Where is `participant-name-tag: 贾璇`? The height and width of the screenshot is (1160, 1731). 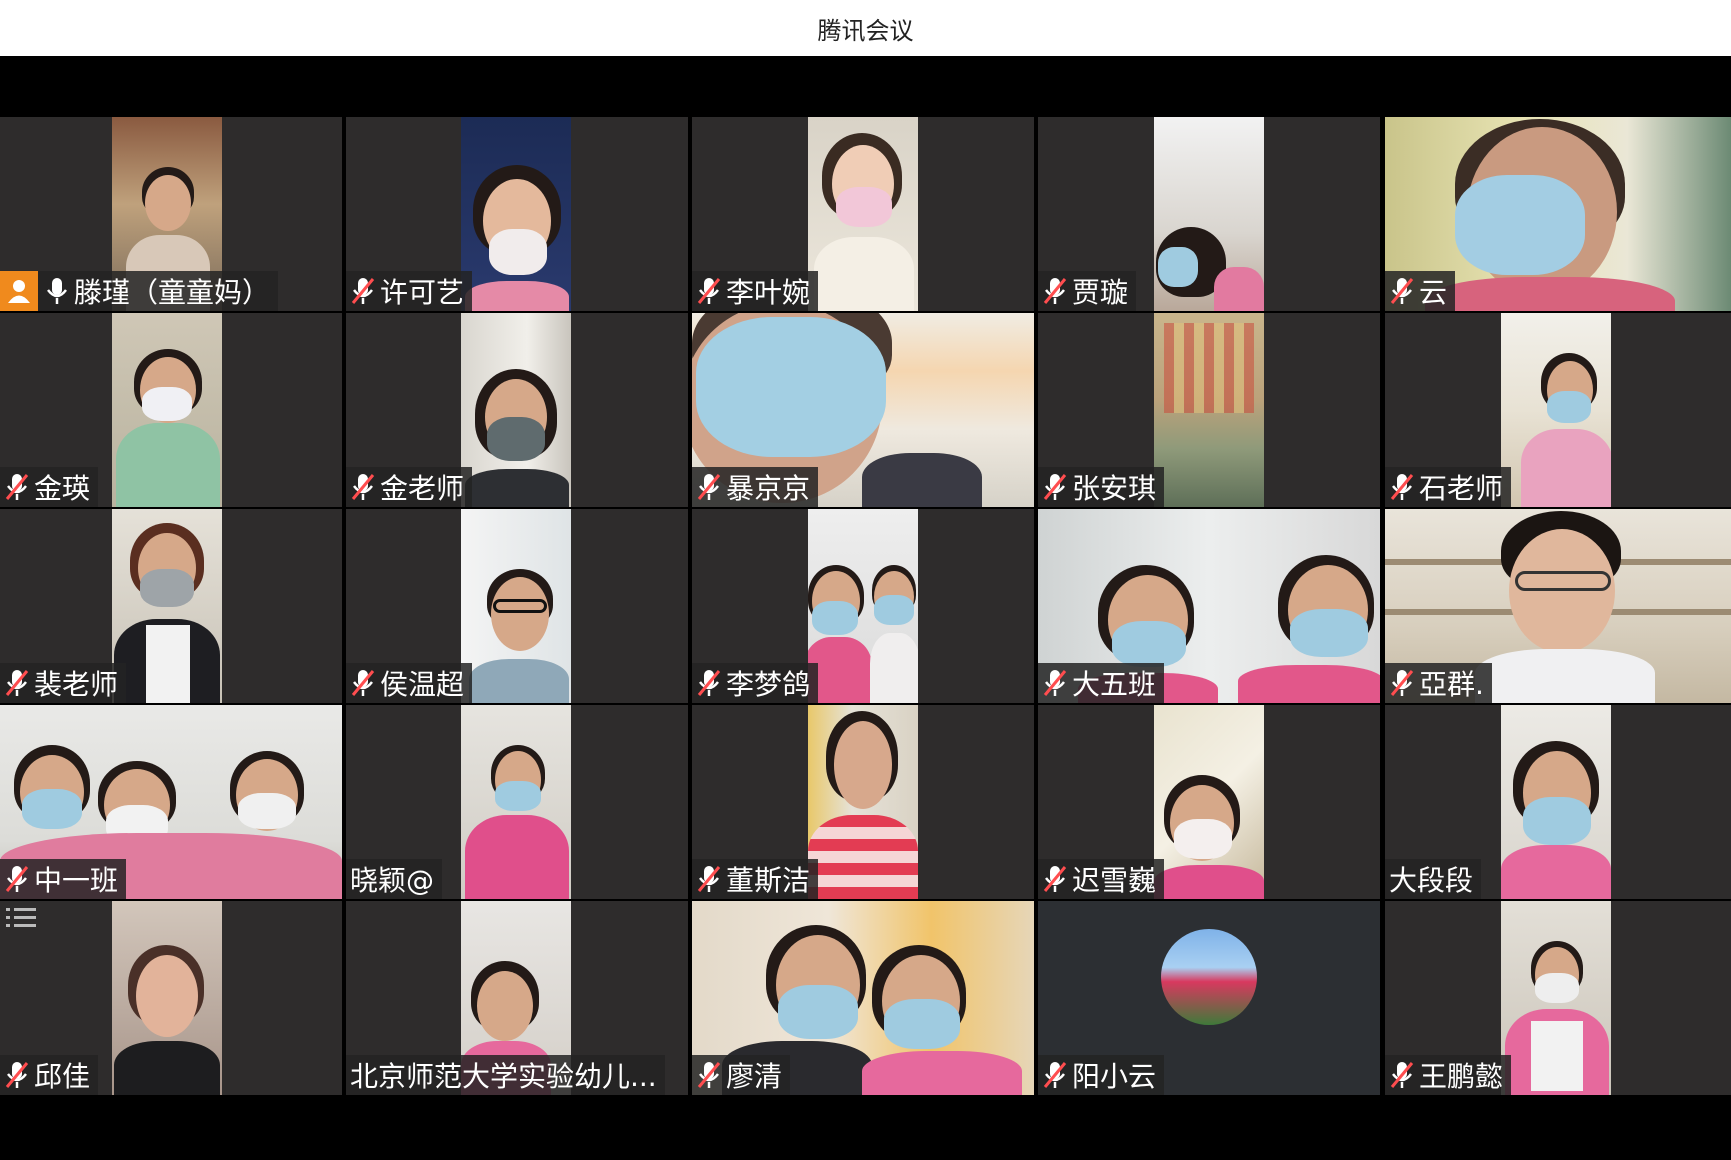
participant-name-tag: 贾璇 is located at coordinates (1087, 291).